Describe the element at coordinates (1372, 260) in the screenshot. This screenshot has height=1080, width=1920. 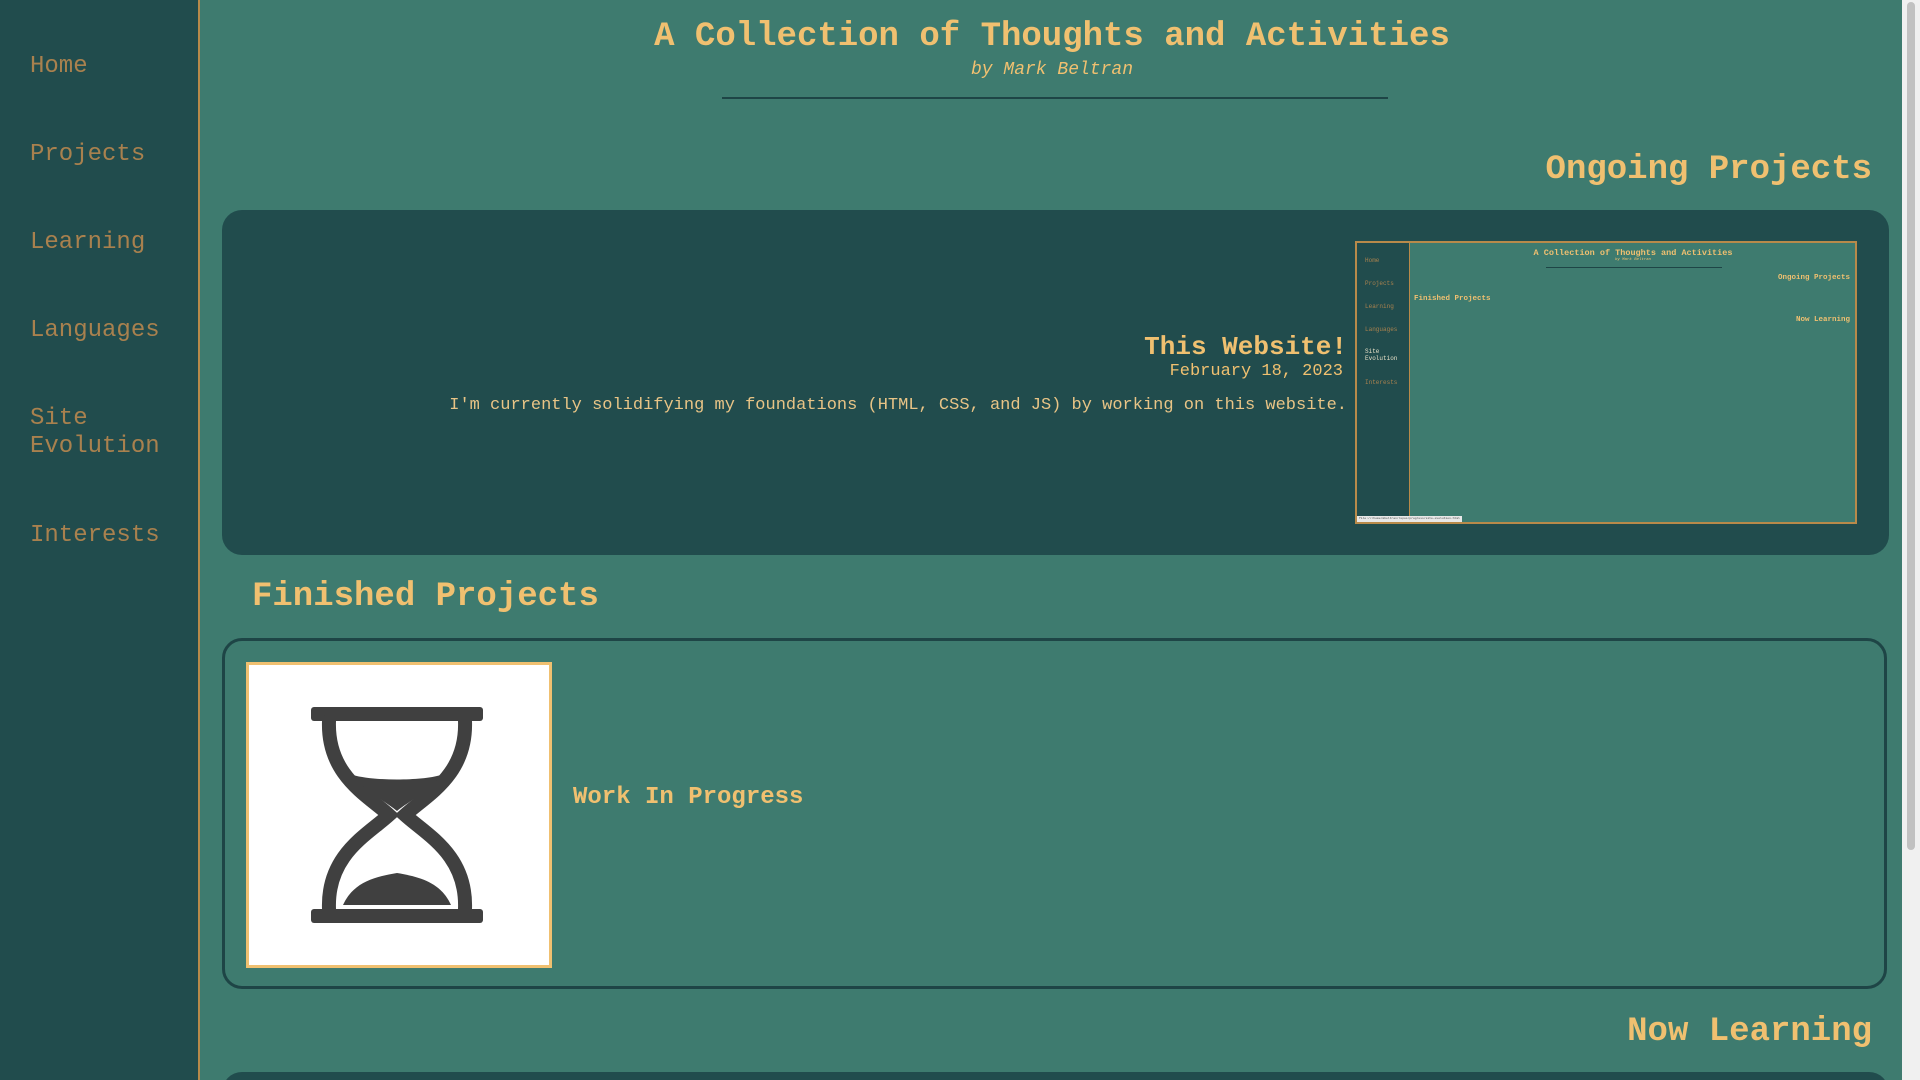
I see `thumbnail-nav-item: Home` at that location.